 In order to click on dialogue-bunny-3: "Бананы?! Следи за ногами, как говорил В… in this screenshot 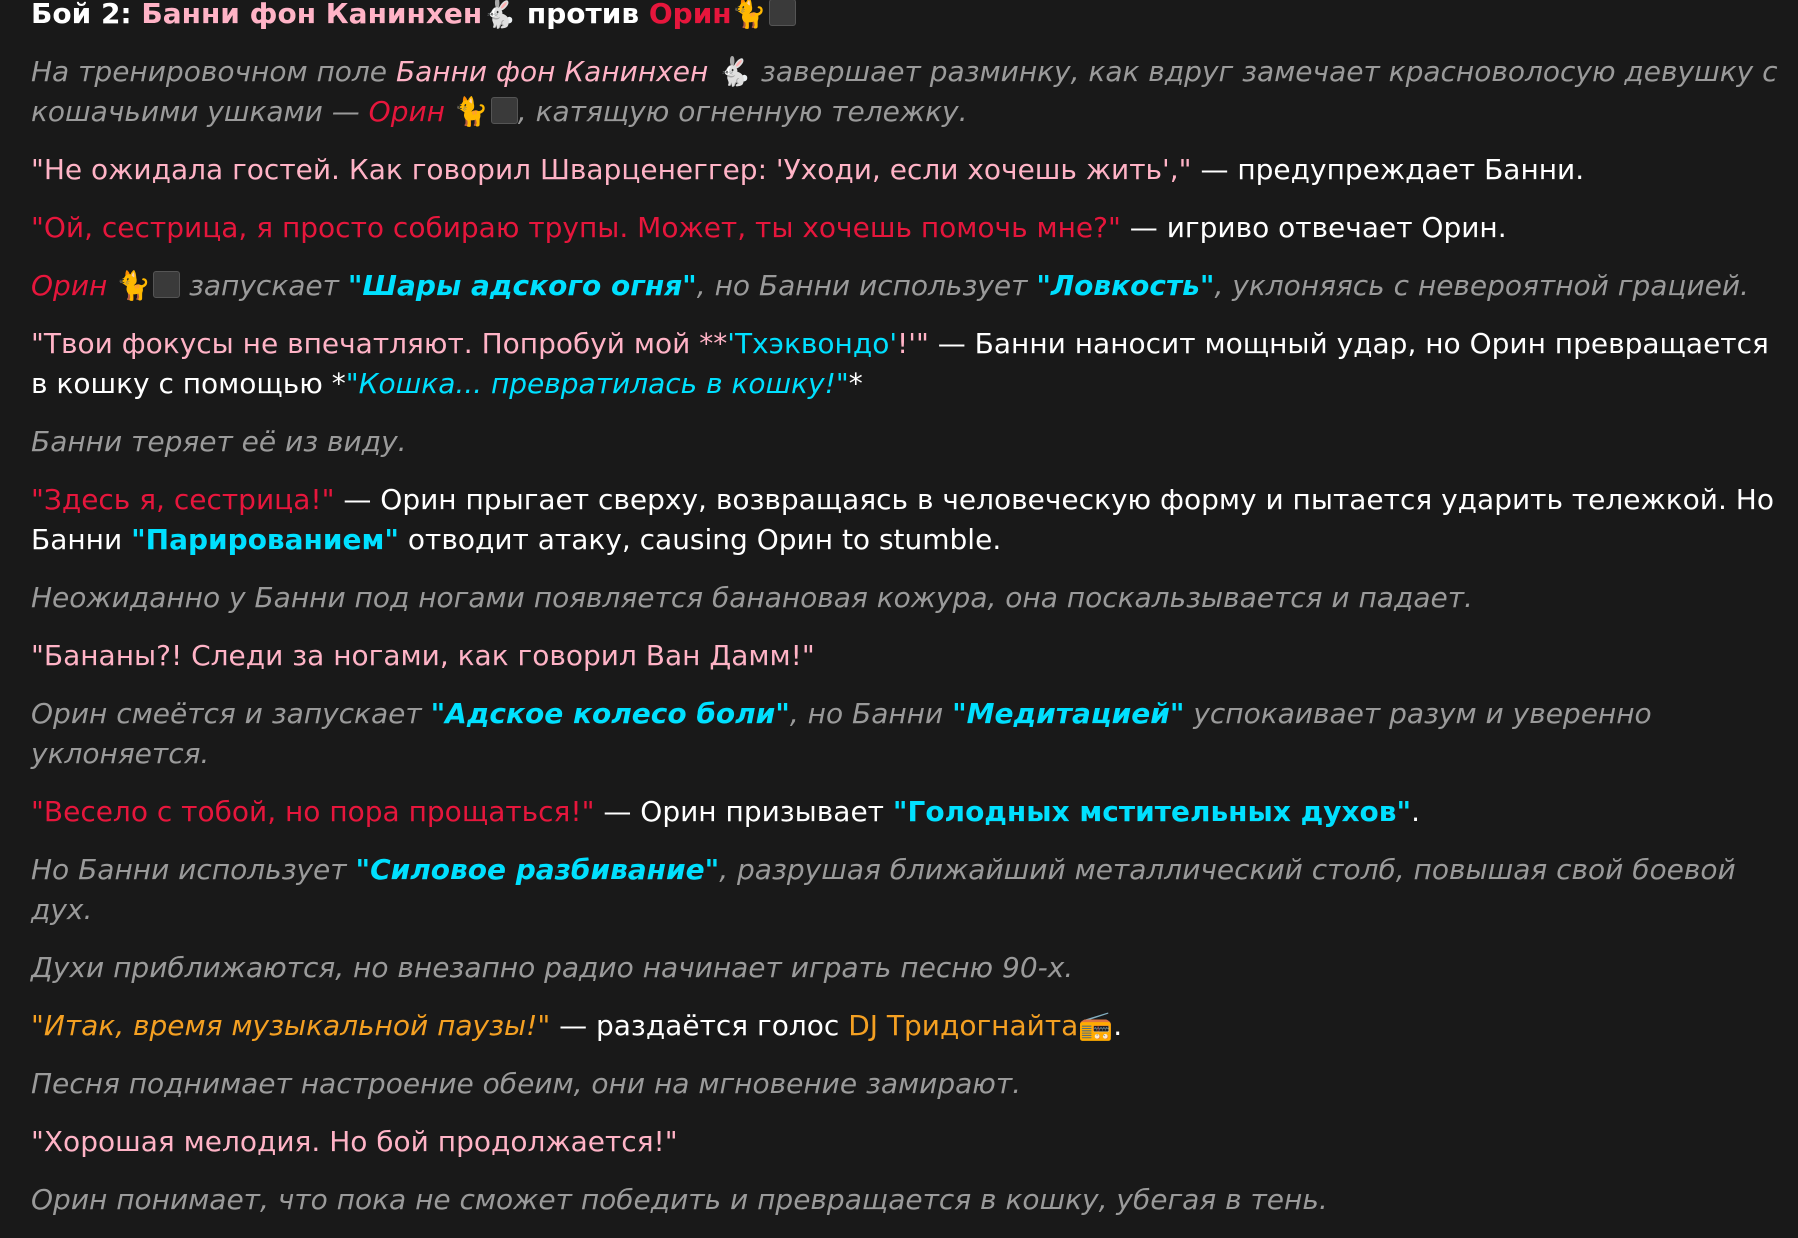, I will do `click(911, 656)`.